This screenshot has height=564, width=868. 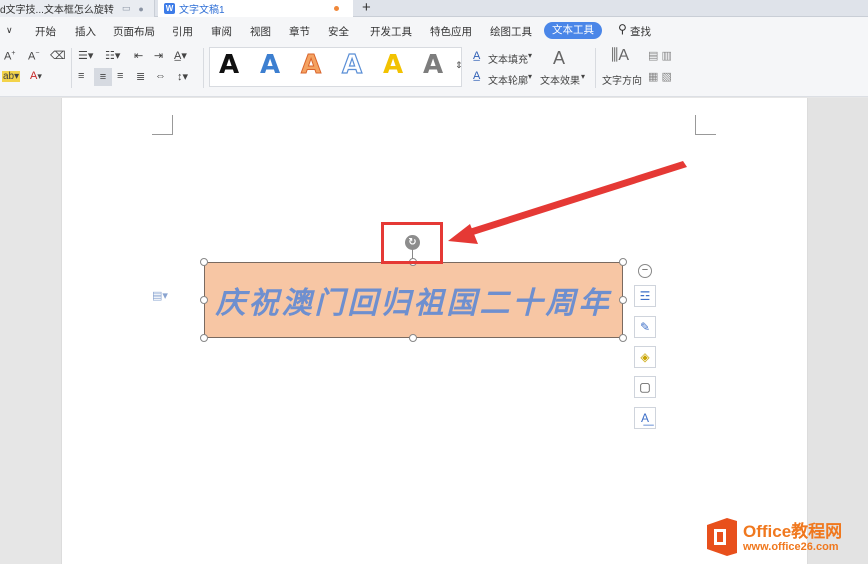 I want to click on menu-item-special: 特色应用, so click(x=451, y=31).